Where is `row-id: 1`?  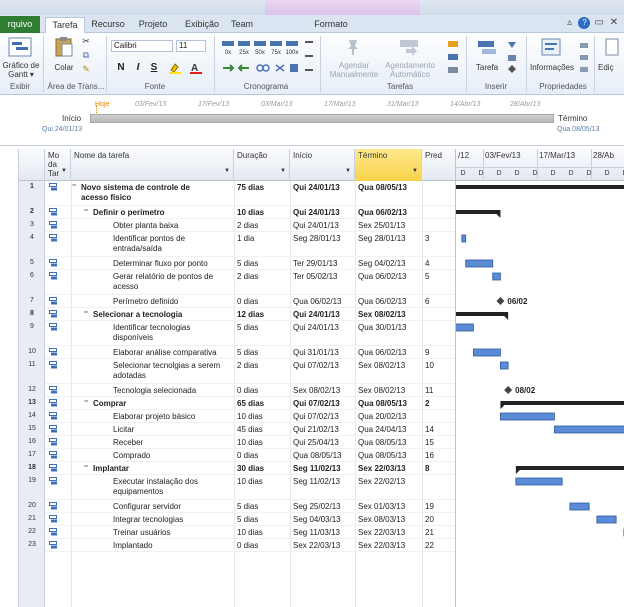
row-id: 1 is located at coordinates (32, 186).